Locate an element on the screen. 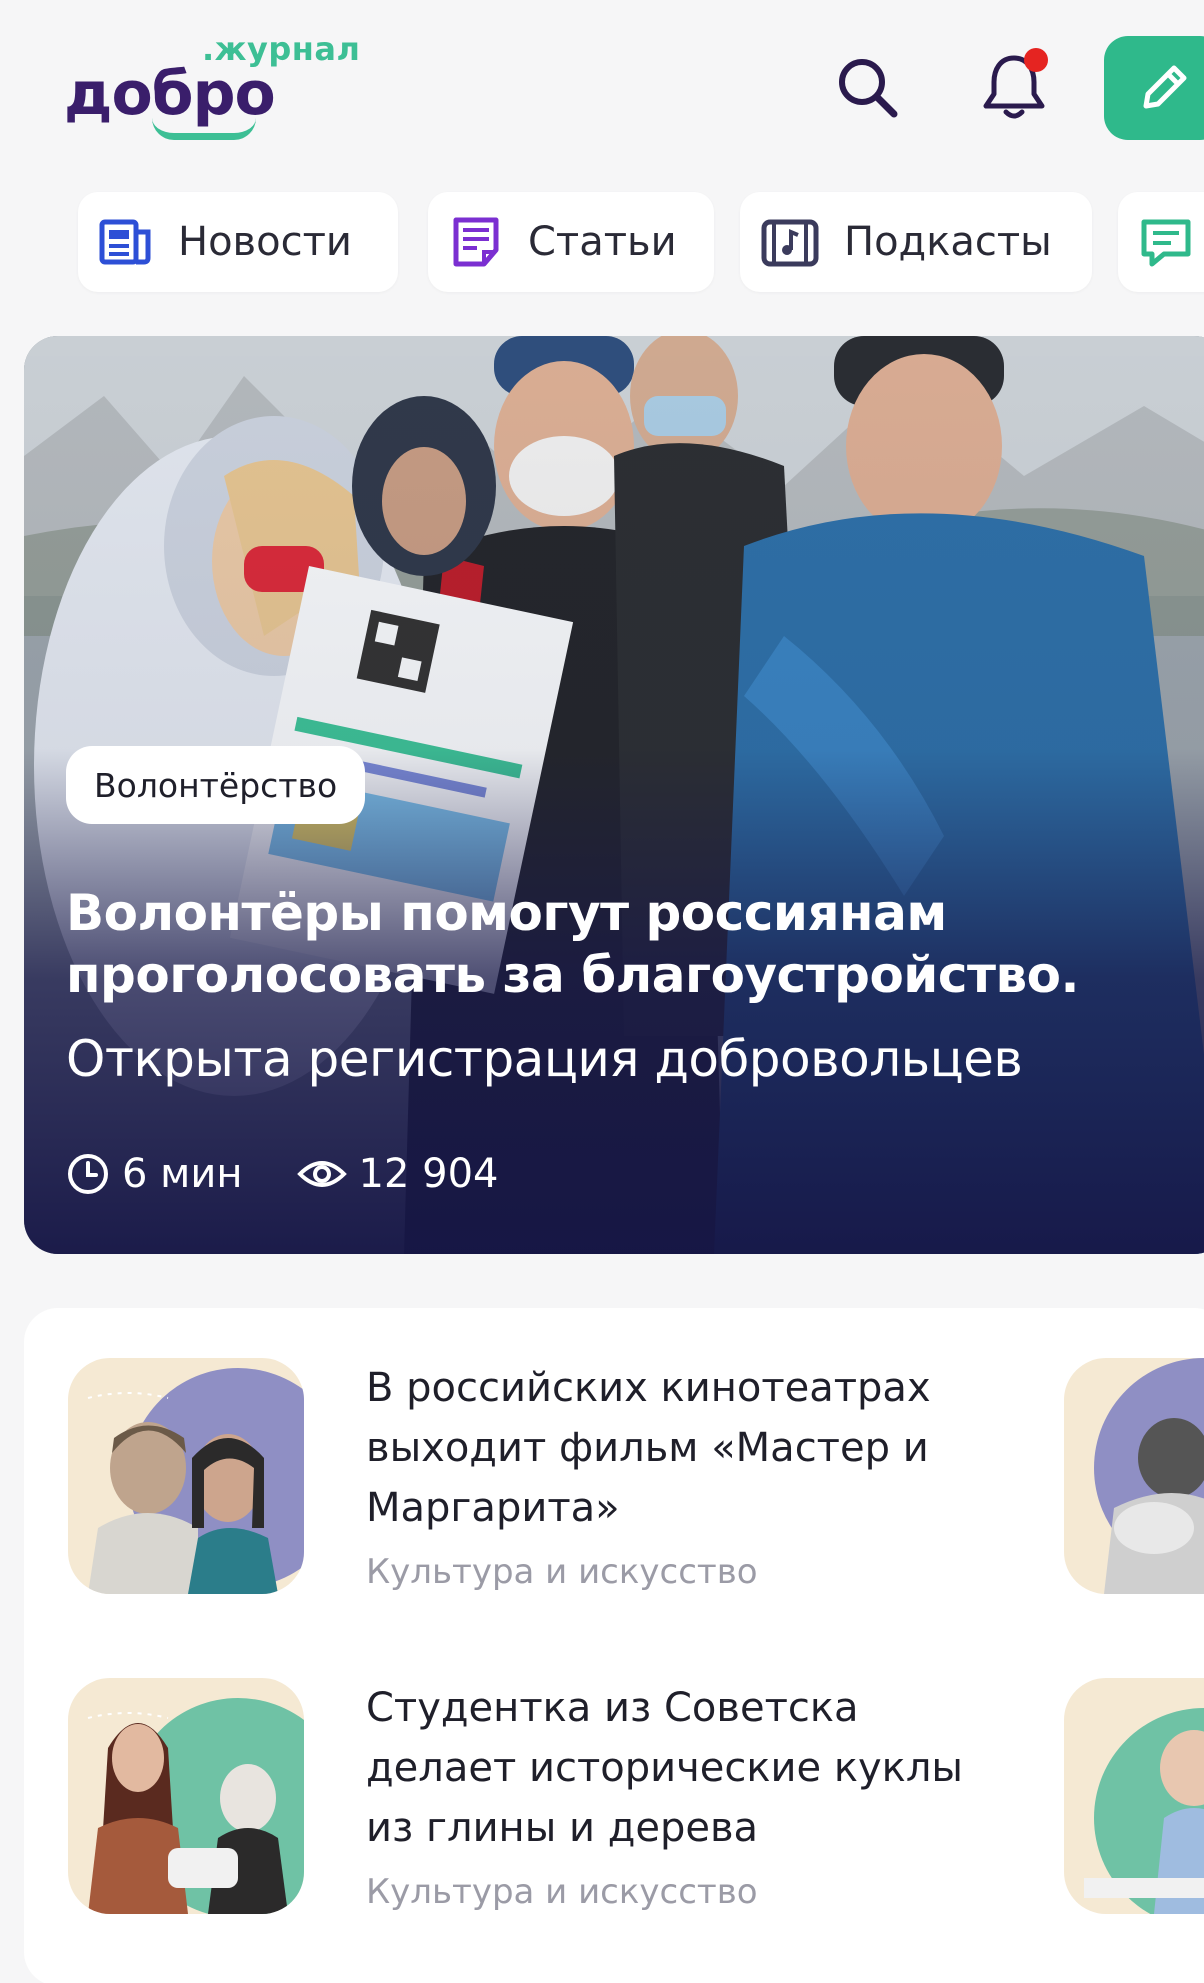 This screenshot has width=1204, height=1983. document-icon is located at coordinates (476, 242).